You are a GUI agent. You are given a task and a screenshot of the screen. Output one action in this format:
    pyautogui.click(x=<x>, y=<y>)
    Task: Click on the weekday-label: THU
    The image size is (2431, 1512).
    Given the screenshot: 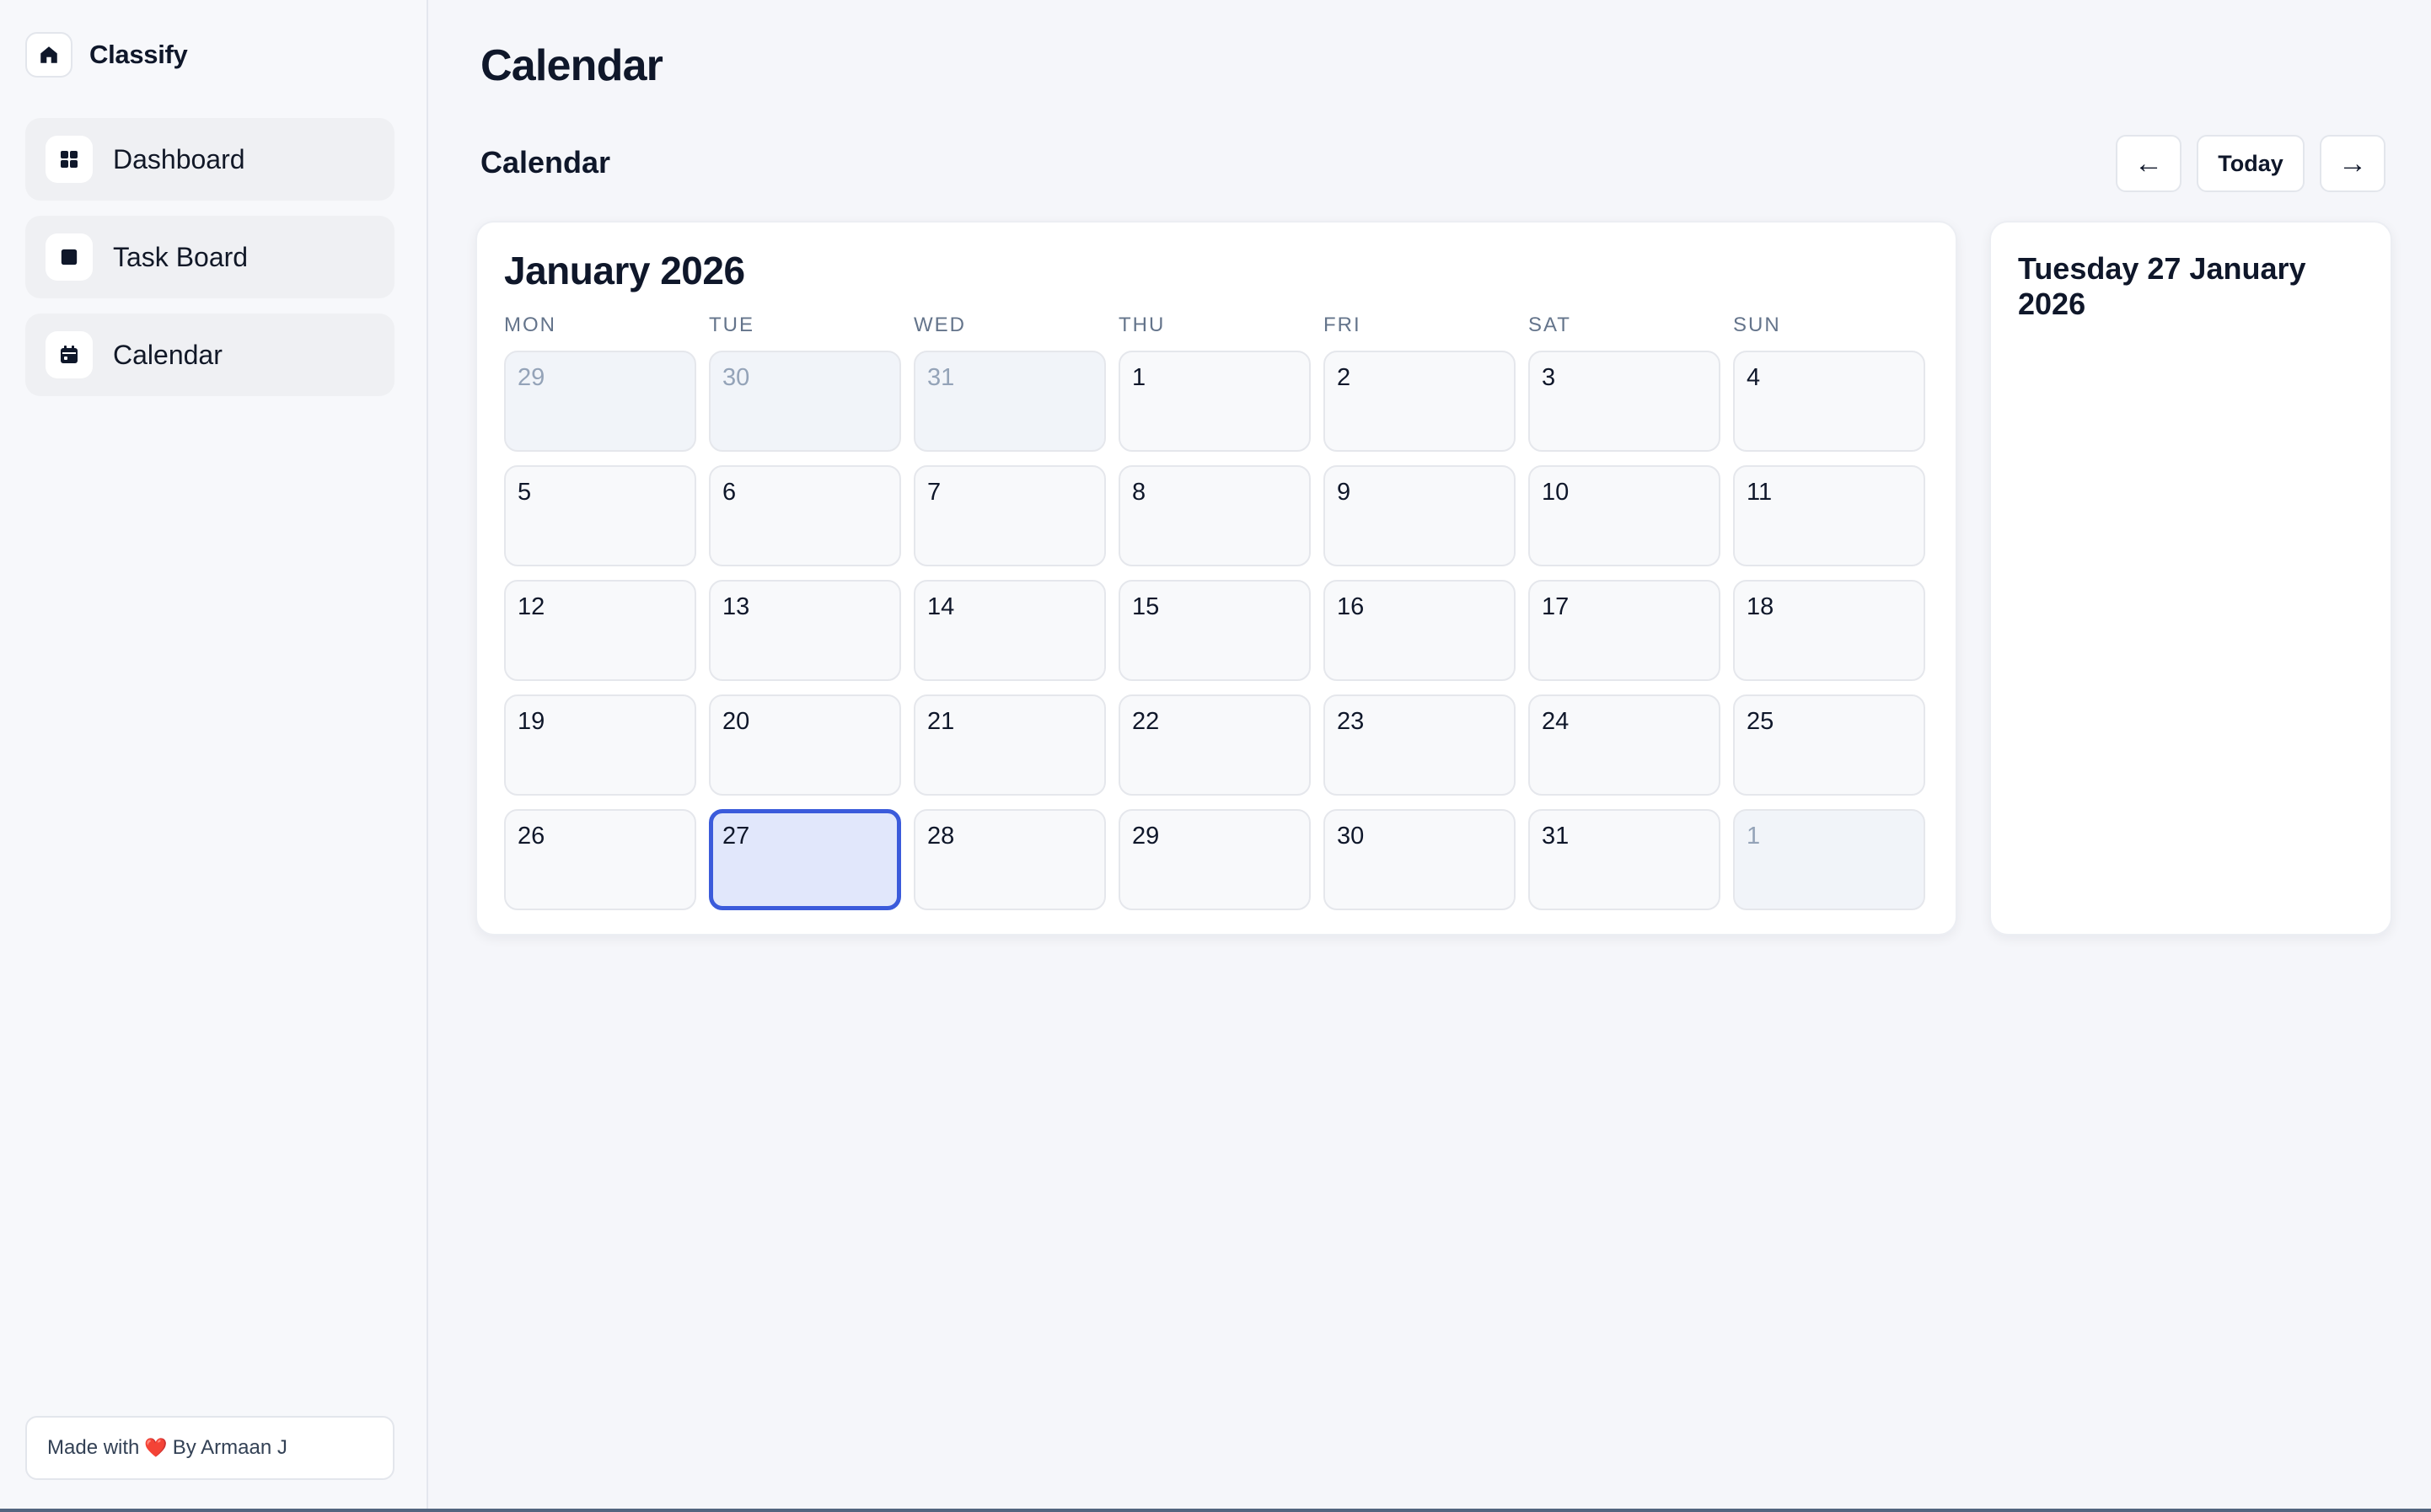 What is the action you would take?
    pyautogui.click(x=1142, y=325)
    